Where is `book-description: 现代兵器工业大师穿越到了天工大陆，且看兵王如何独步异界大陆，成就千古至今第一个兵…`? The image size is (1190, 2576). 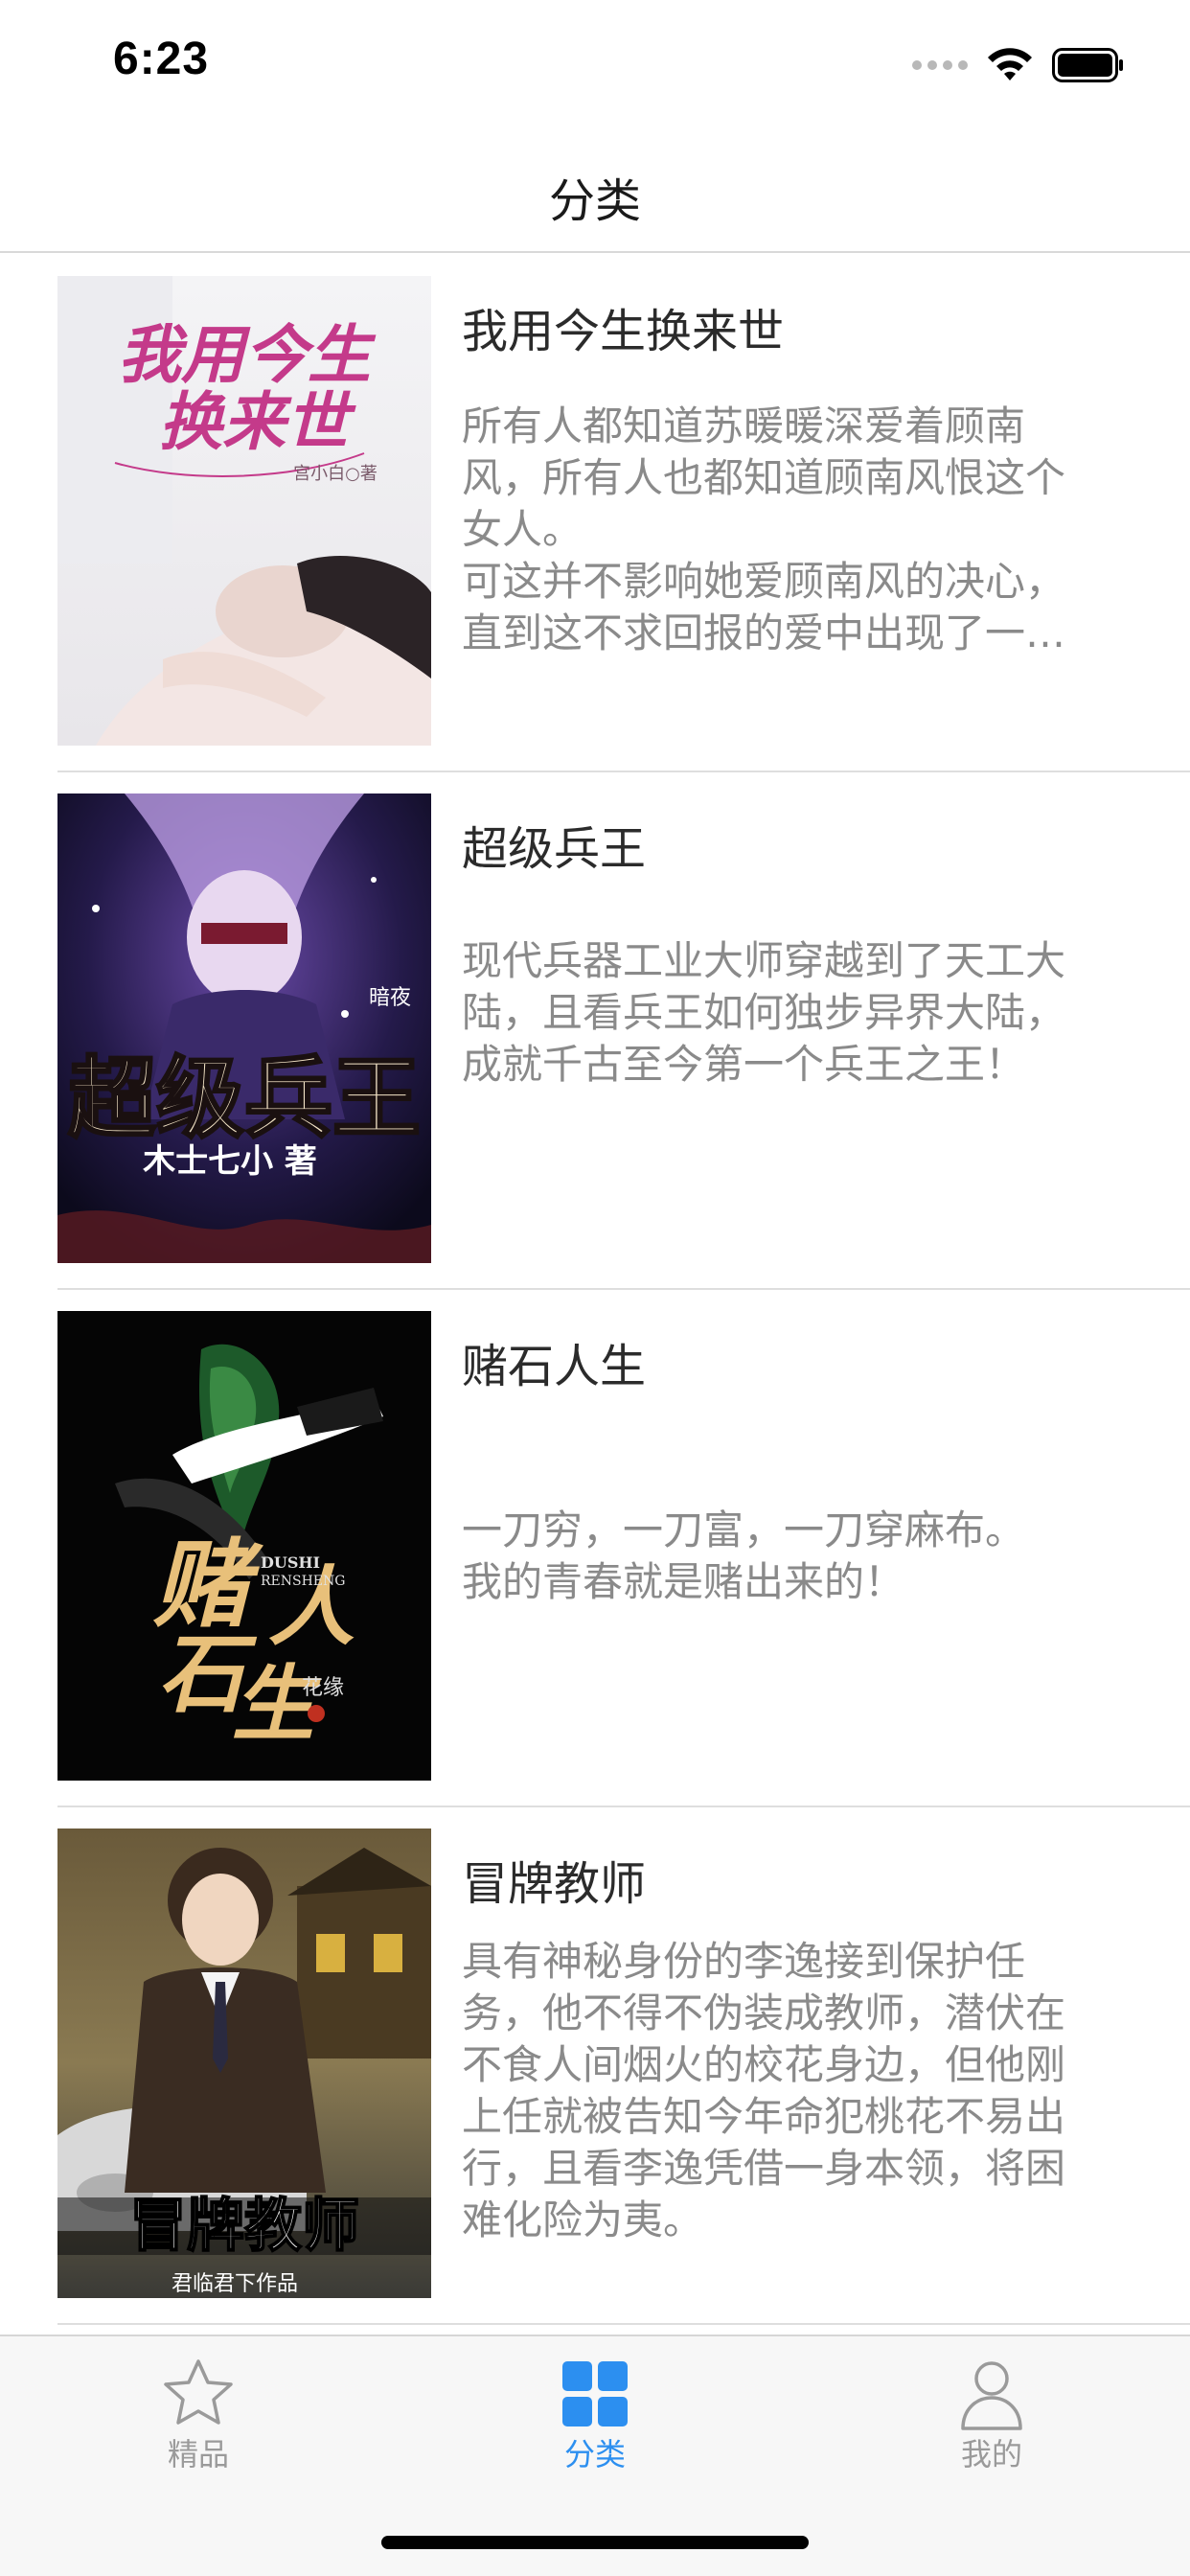
book-description: 现代兵器工业大师穿越到了天工大陆，且看兵王如何独步异界大陆，成就千古至今第一个兵… is located at coordinates (764, 1012).